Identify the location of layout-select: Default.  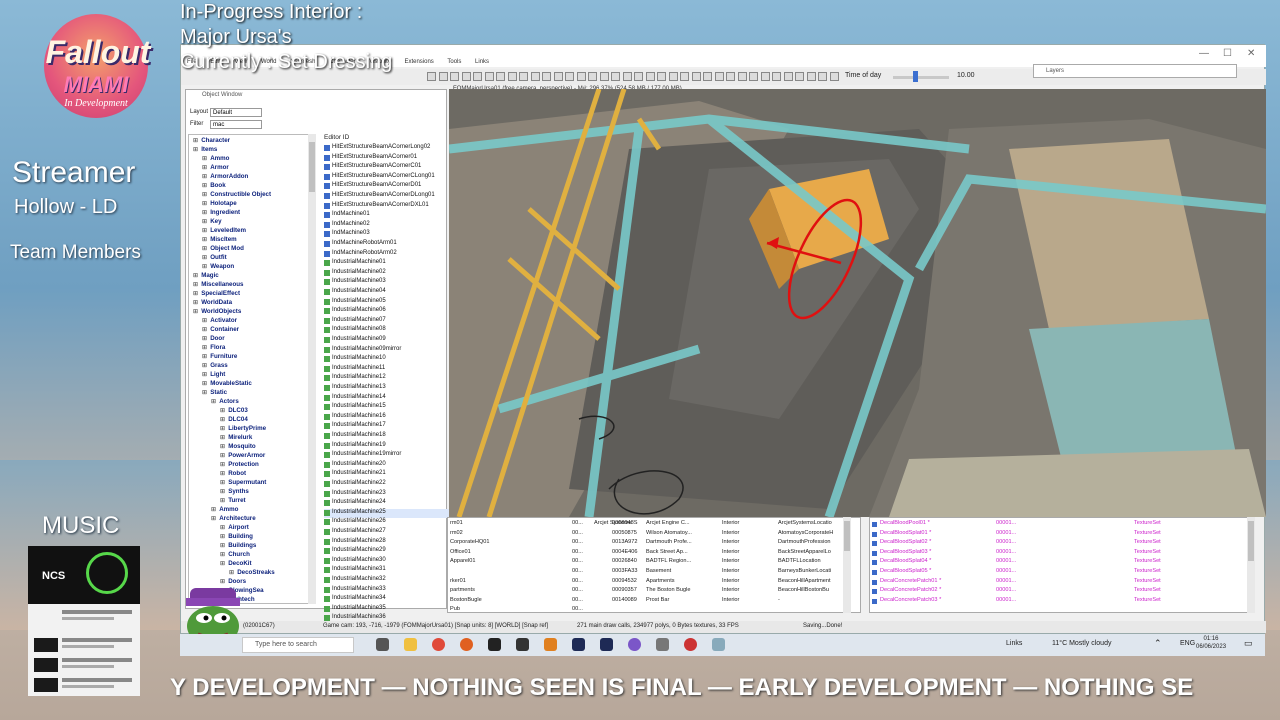
(236, 112).